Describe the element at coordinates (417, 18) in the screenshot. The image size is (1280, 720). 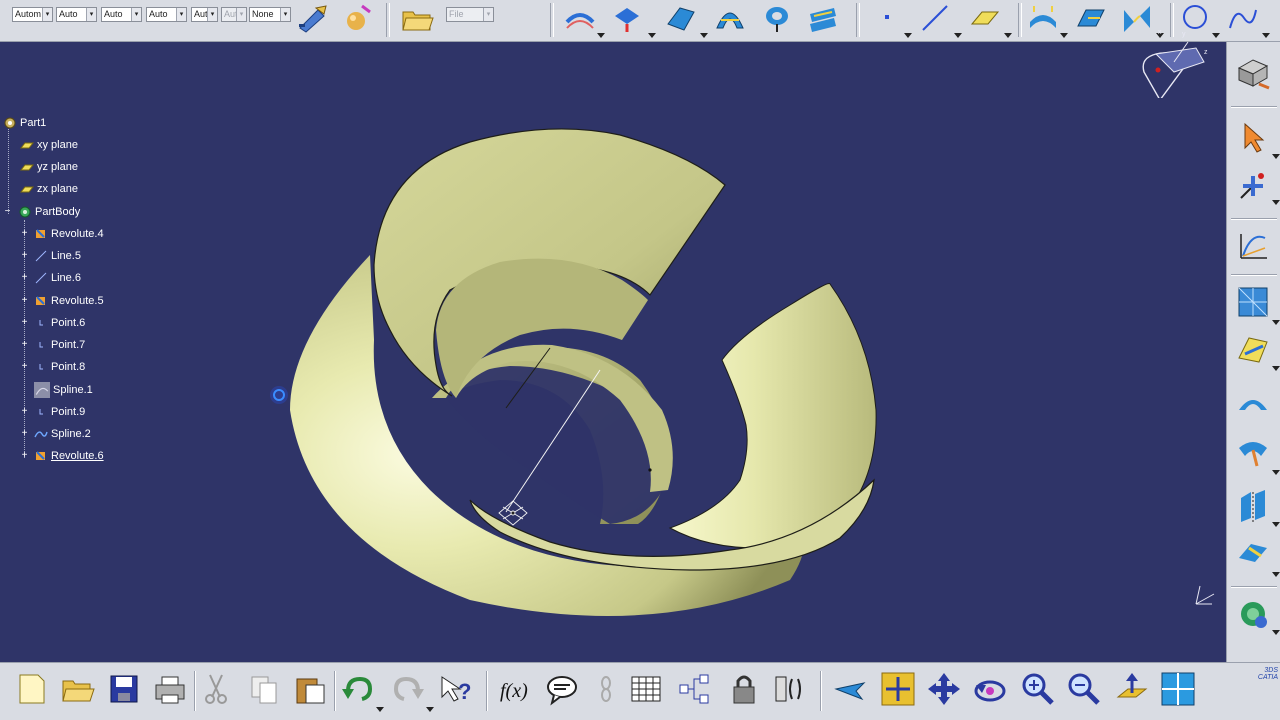
I see `open-catalog-icon` at that location.